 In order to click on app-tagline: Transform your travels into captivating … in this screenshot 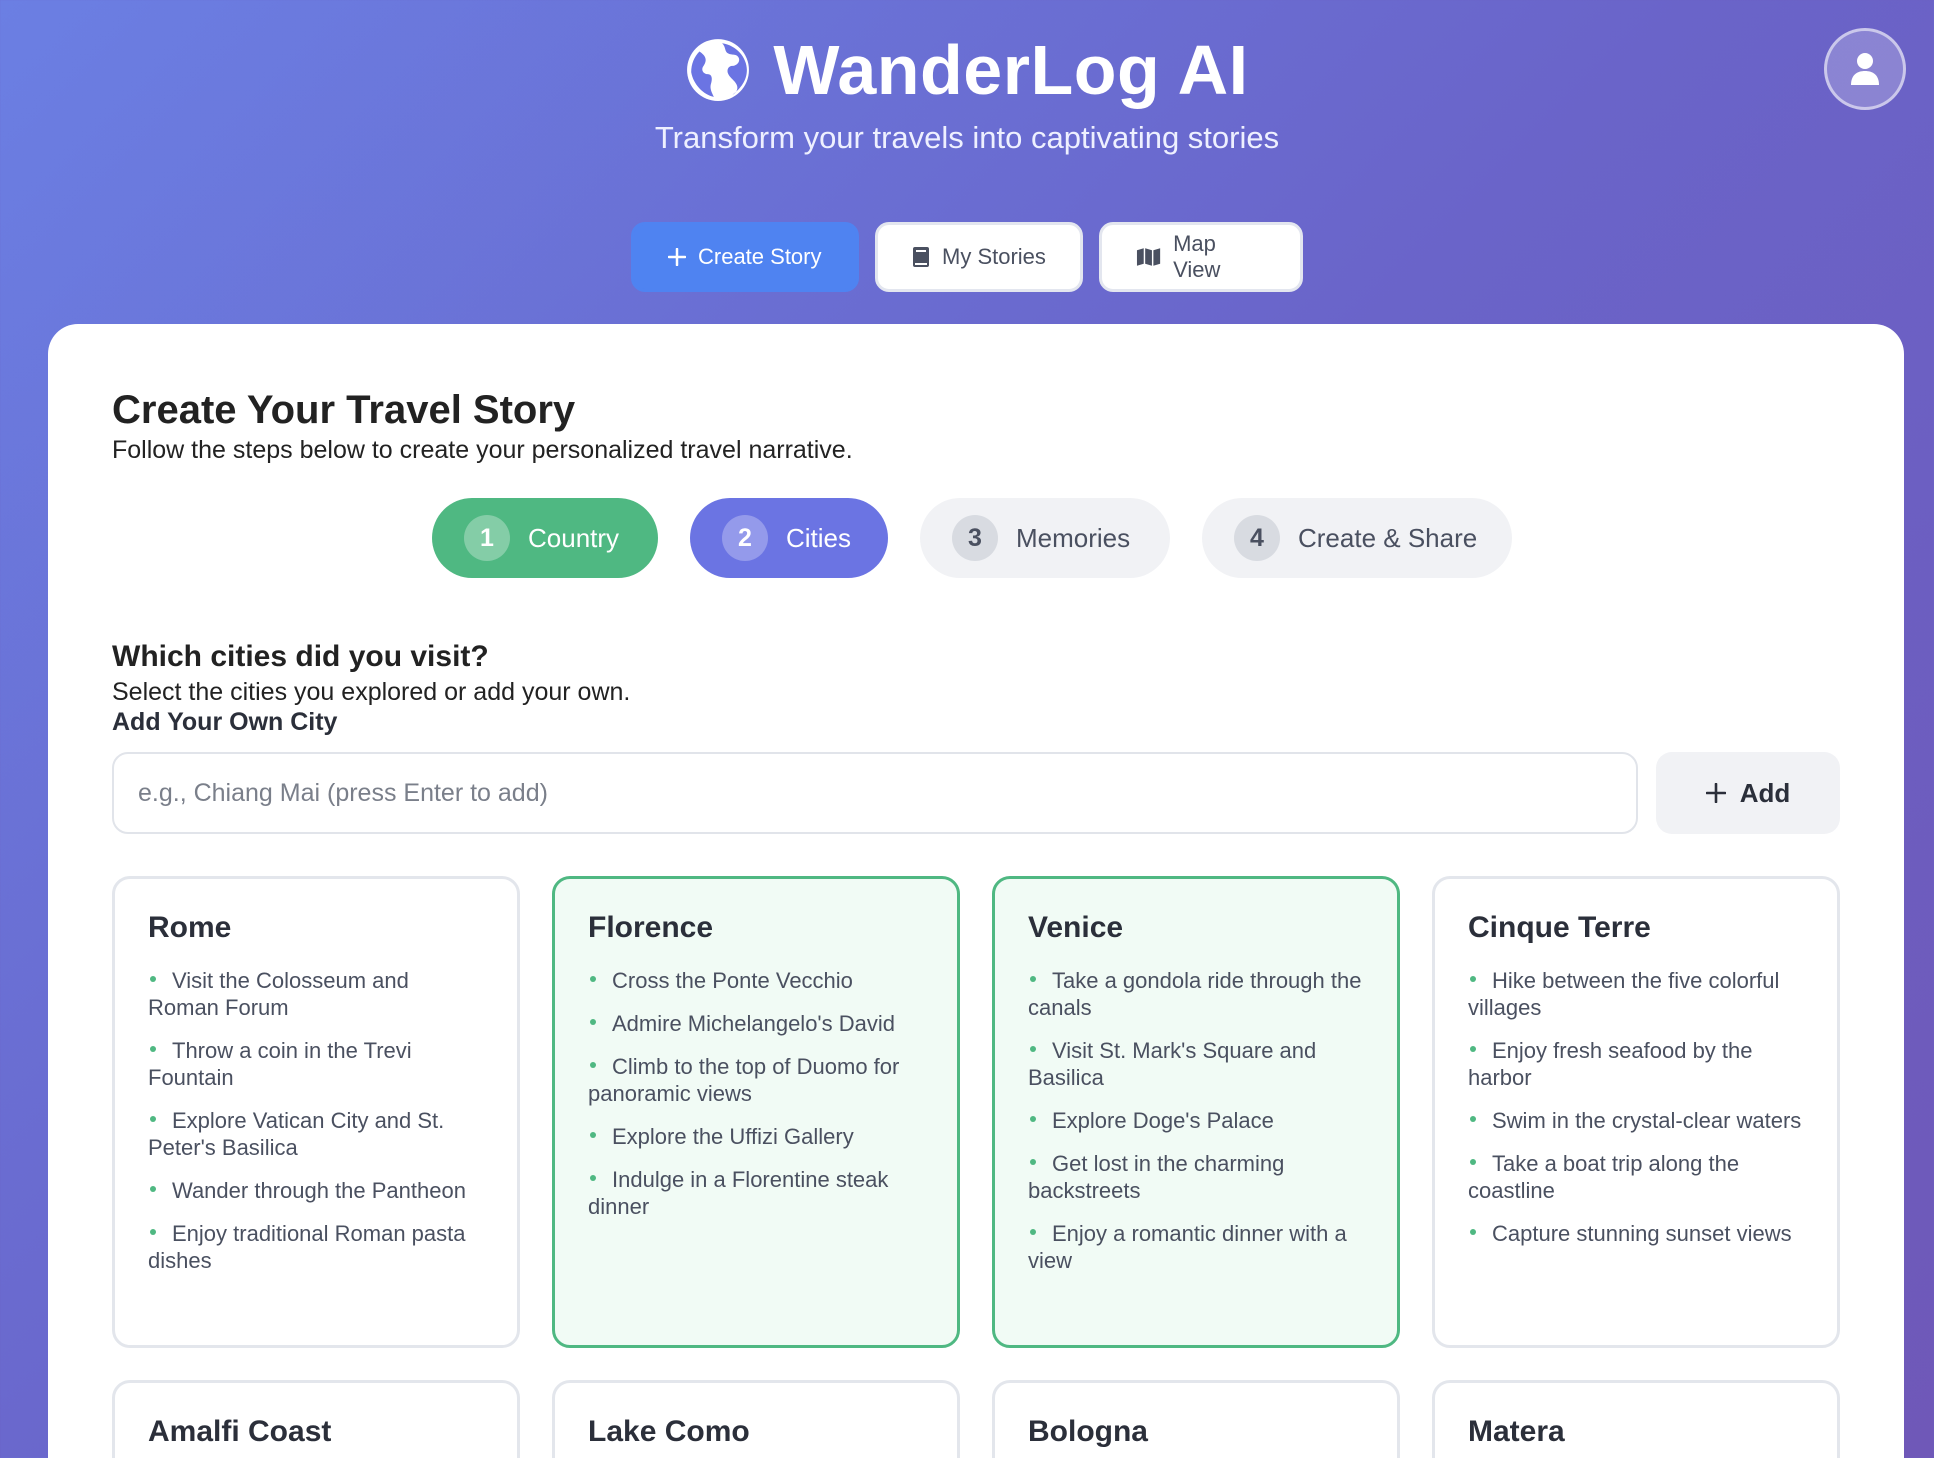, I will do `click(967, 137)`.